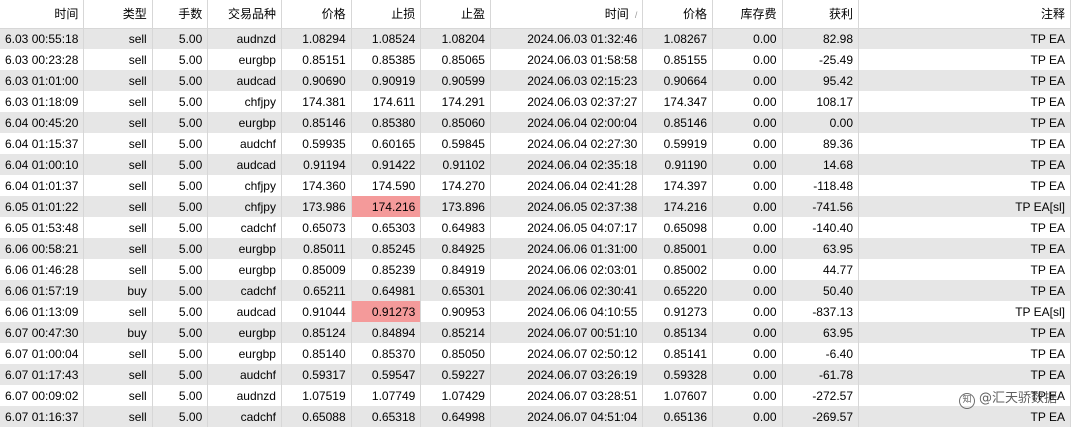 The height and width of the screenshot is (429, 1071). What do you see at coordinates (316, 227) in the screenshot?
I see `cell-open-price: 0.65073` at bounding box center [316, 227].